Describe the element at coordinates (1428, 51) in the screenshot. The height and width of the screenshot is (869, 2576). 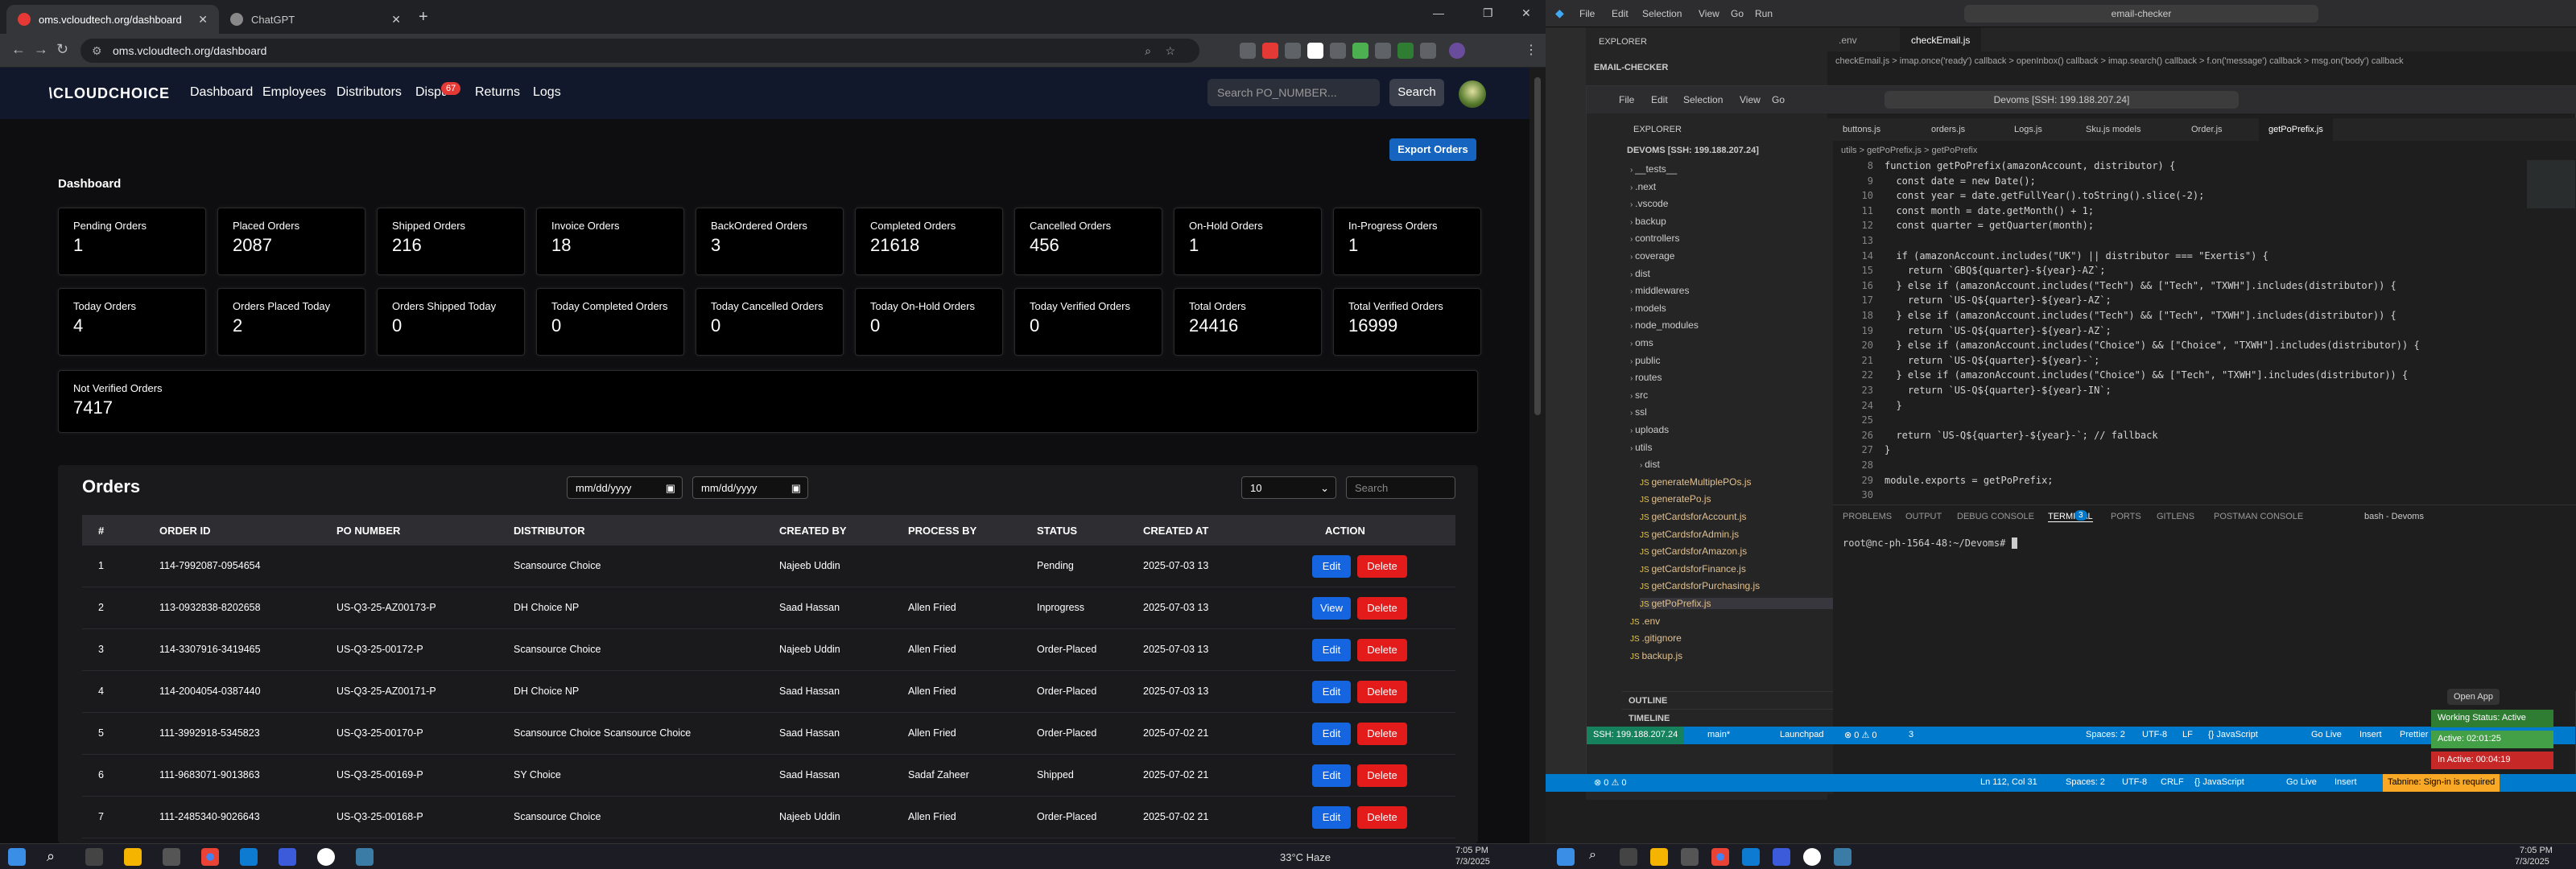
I see `extensions-puzzle-icon` at that location.